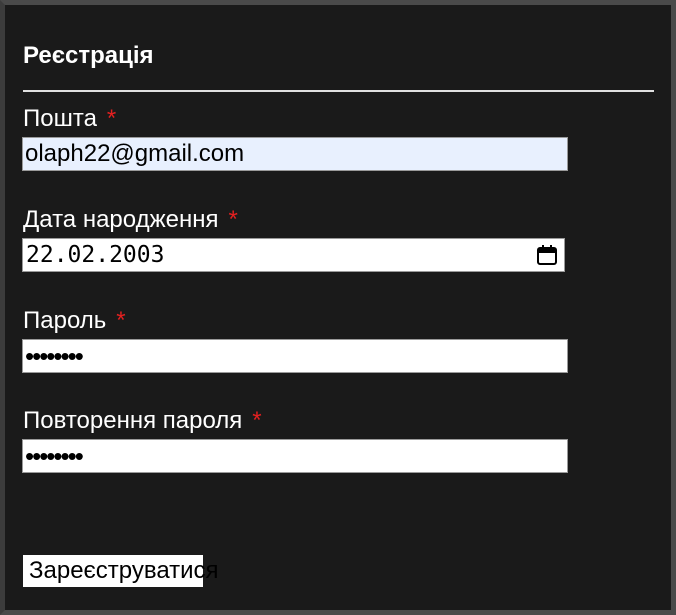 The image size is (676, 615). Describe the element at coordinates (88, 55) in the screenshot. I see `form-title: Реєстрація` at that location.